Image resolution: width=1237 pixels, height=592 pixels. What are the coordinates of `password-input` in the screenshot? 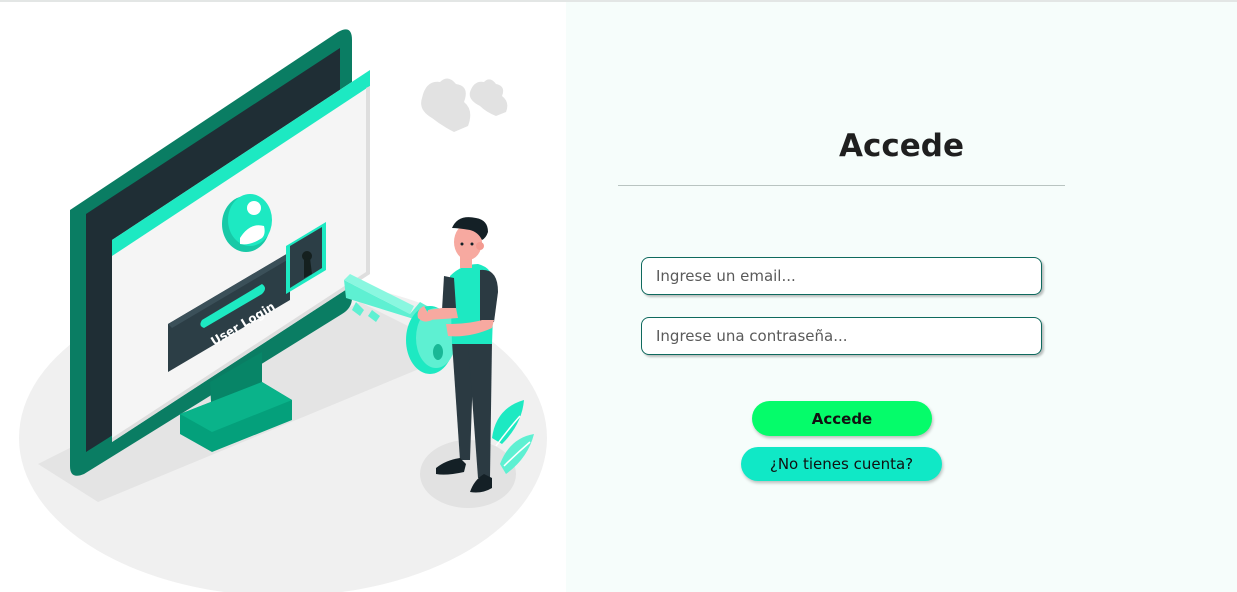 It's located at (841, 336).